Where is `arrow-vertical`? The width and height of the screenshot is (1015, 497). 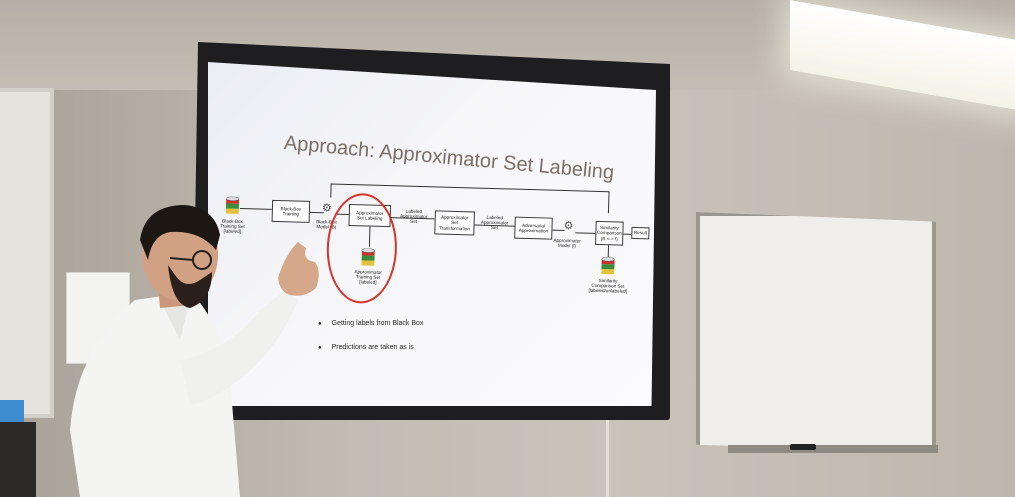 arrow-vertical is located at coordinates (608, 251).